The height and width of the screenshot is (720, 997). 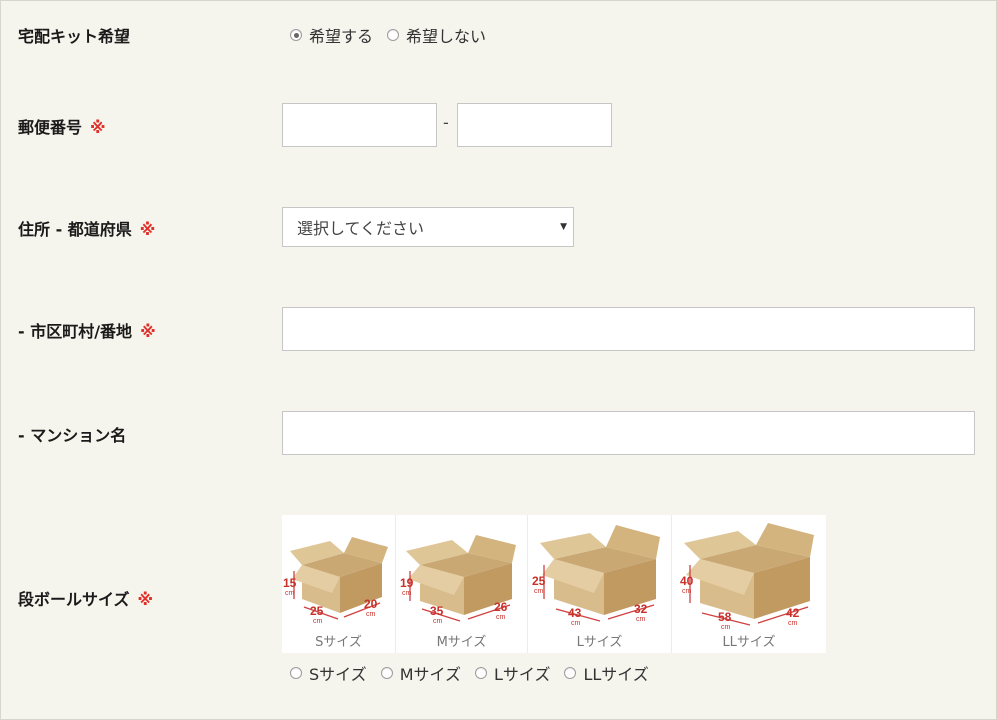 I want to click on postal-code-first-input, so click(x=359, y=125).